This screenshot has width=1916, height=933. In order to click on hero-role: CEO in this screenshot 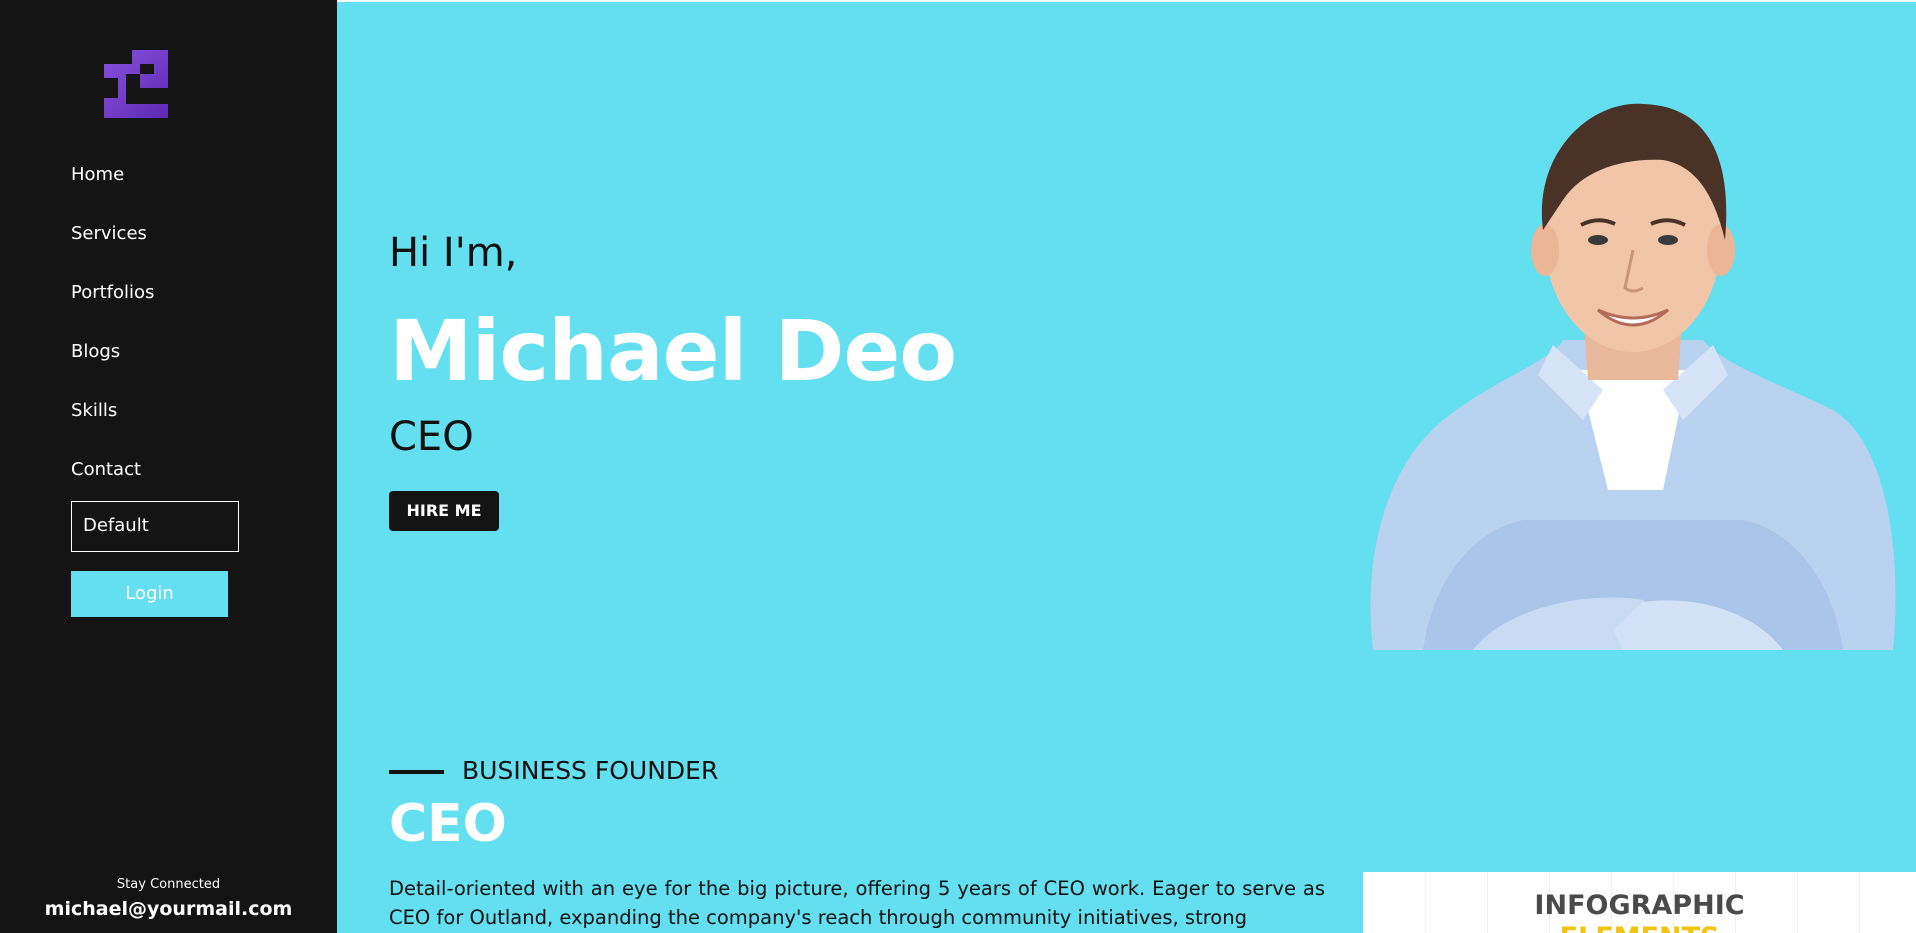, I will do `click(431, 437)`.